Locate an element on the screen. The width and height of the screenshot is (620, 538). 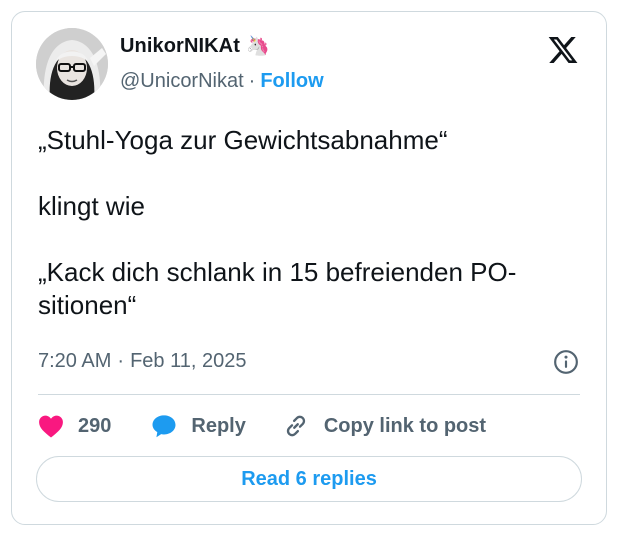
author-display-name: UnikorNIKAt is located at coordinates (180, 46).